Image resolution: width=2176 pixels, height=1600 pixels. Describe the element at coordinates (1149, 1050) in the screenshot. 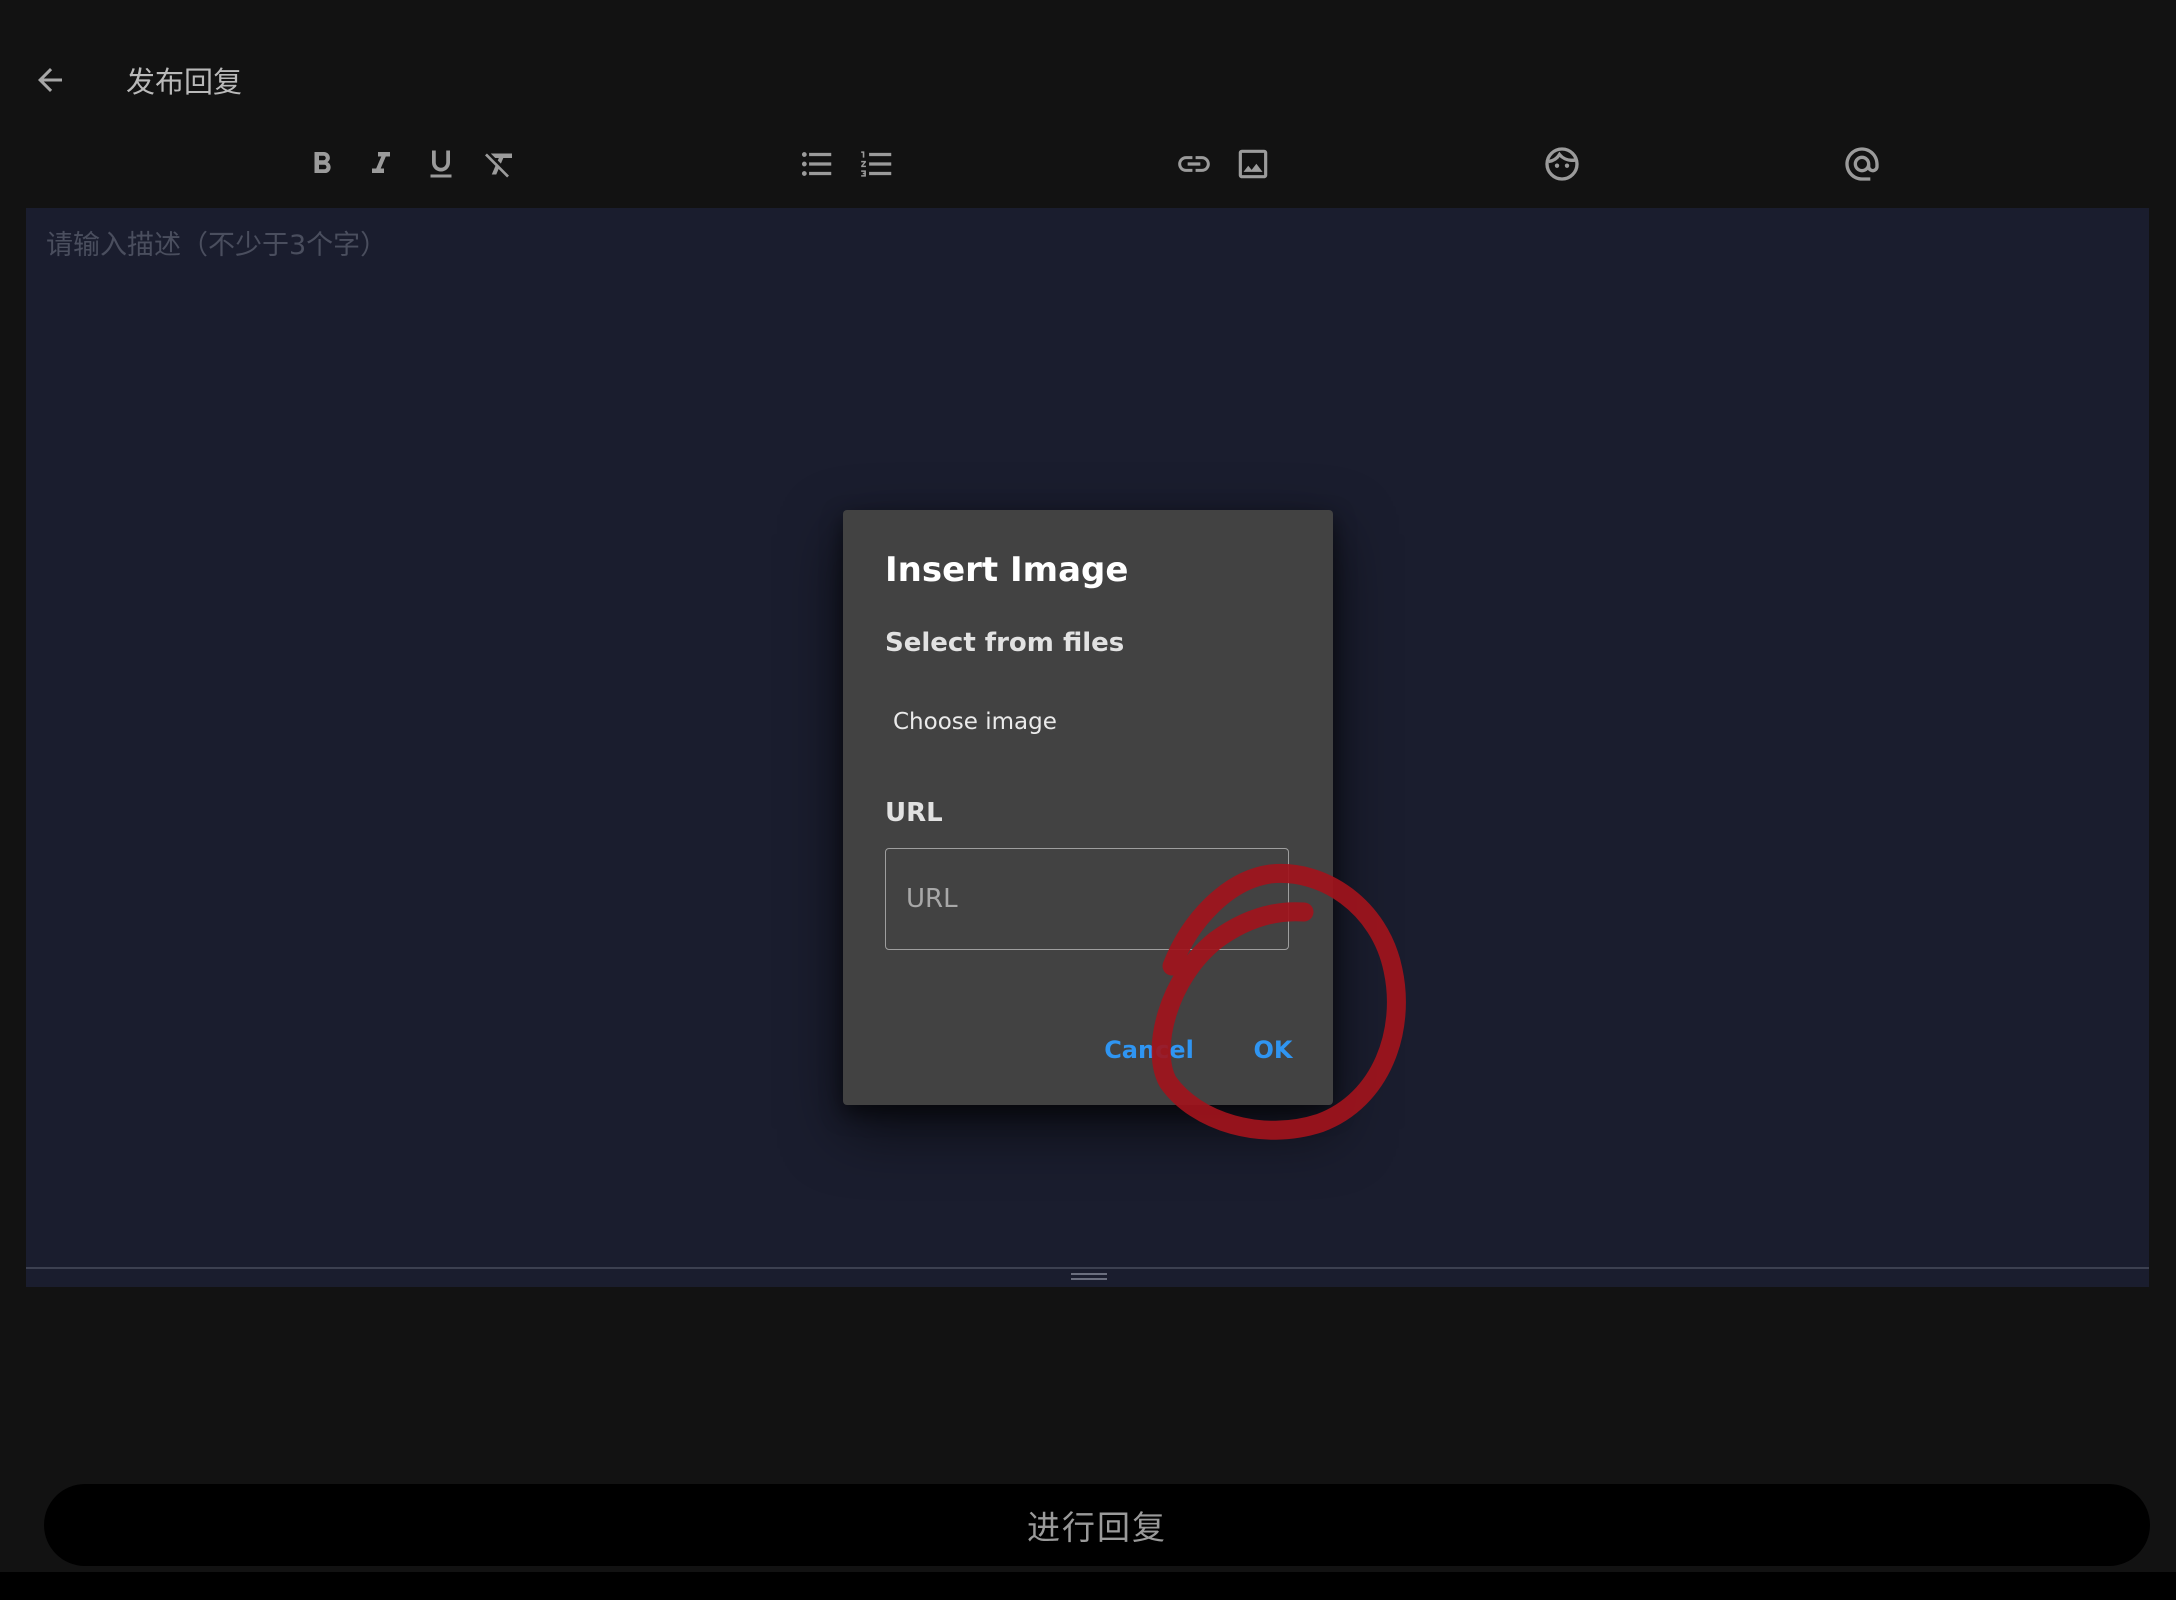

I see `cancel-button: Cancel` at that location.